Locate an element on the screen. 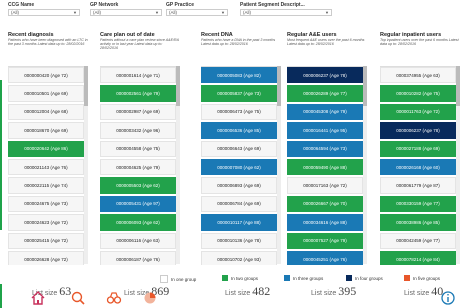  patient-row: 0000004625 (Age 79) is located at coordinates (138, 167).